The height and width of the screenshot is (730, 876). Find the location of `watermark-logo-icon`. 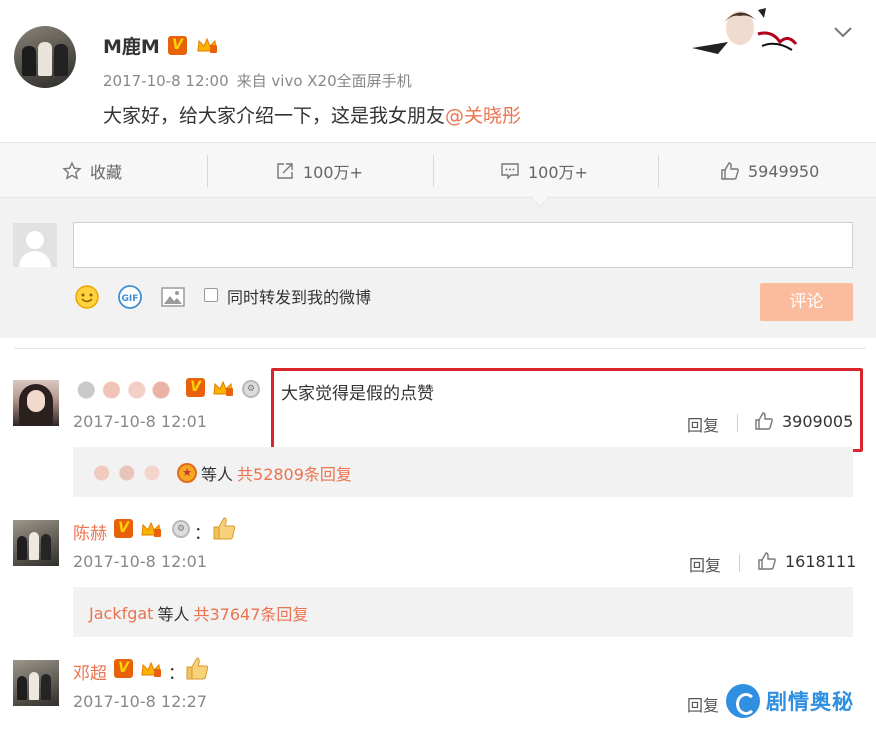

watermark-logo-icon is located at coordinates (743, 701).